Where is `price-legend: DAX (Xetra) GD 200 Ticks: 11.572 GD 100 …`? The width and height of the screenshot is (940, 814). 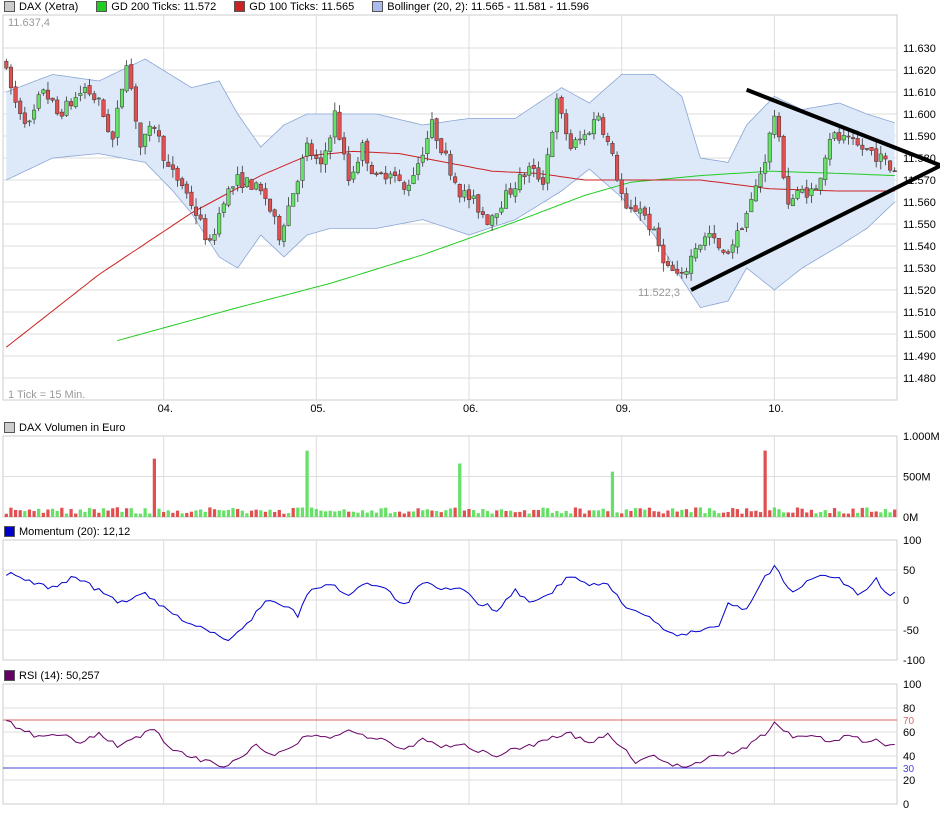
price-legend: DAX (Xetra) GD 200 Ticks: 11.572 GD 100 … is located at coordinates (305, 6).